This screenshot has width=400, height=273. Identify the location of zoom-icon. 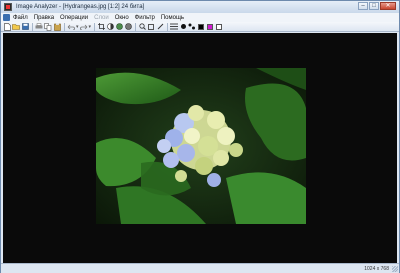
(142, 27).